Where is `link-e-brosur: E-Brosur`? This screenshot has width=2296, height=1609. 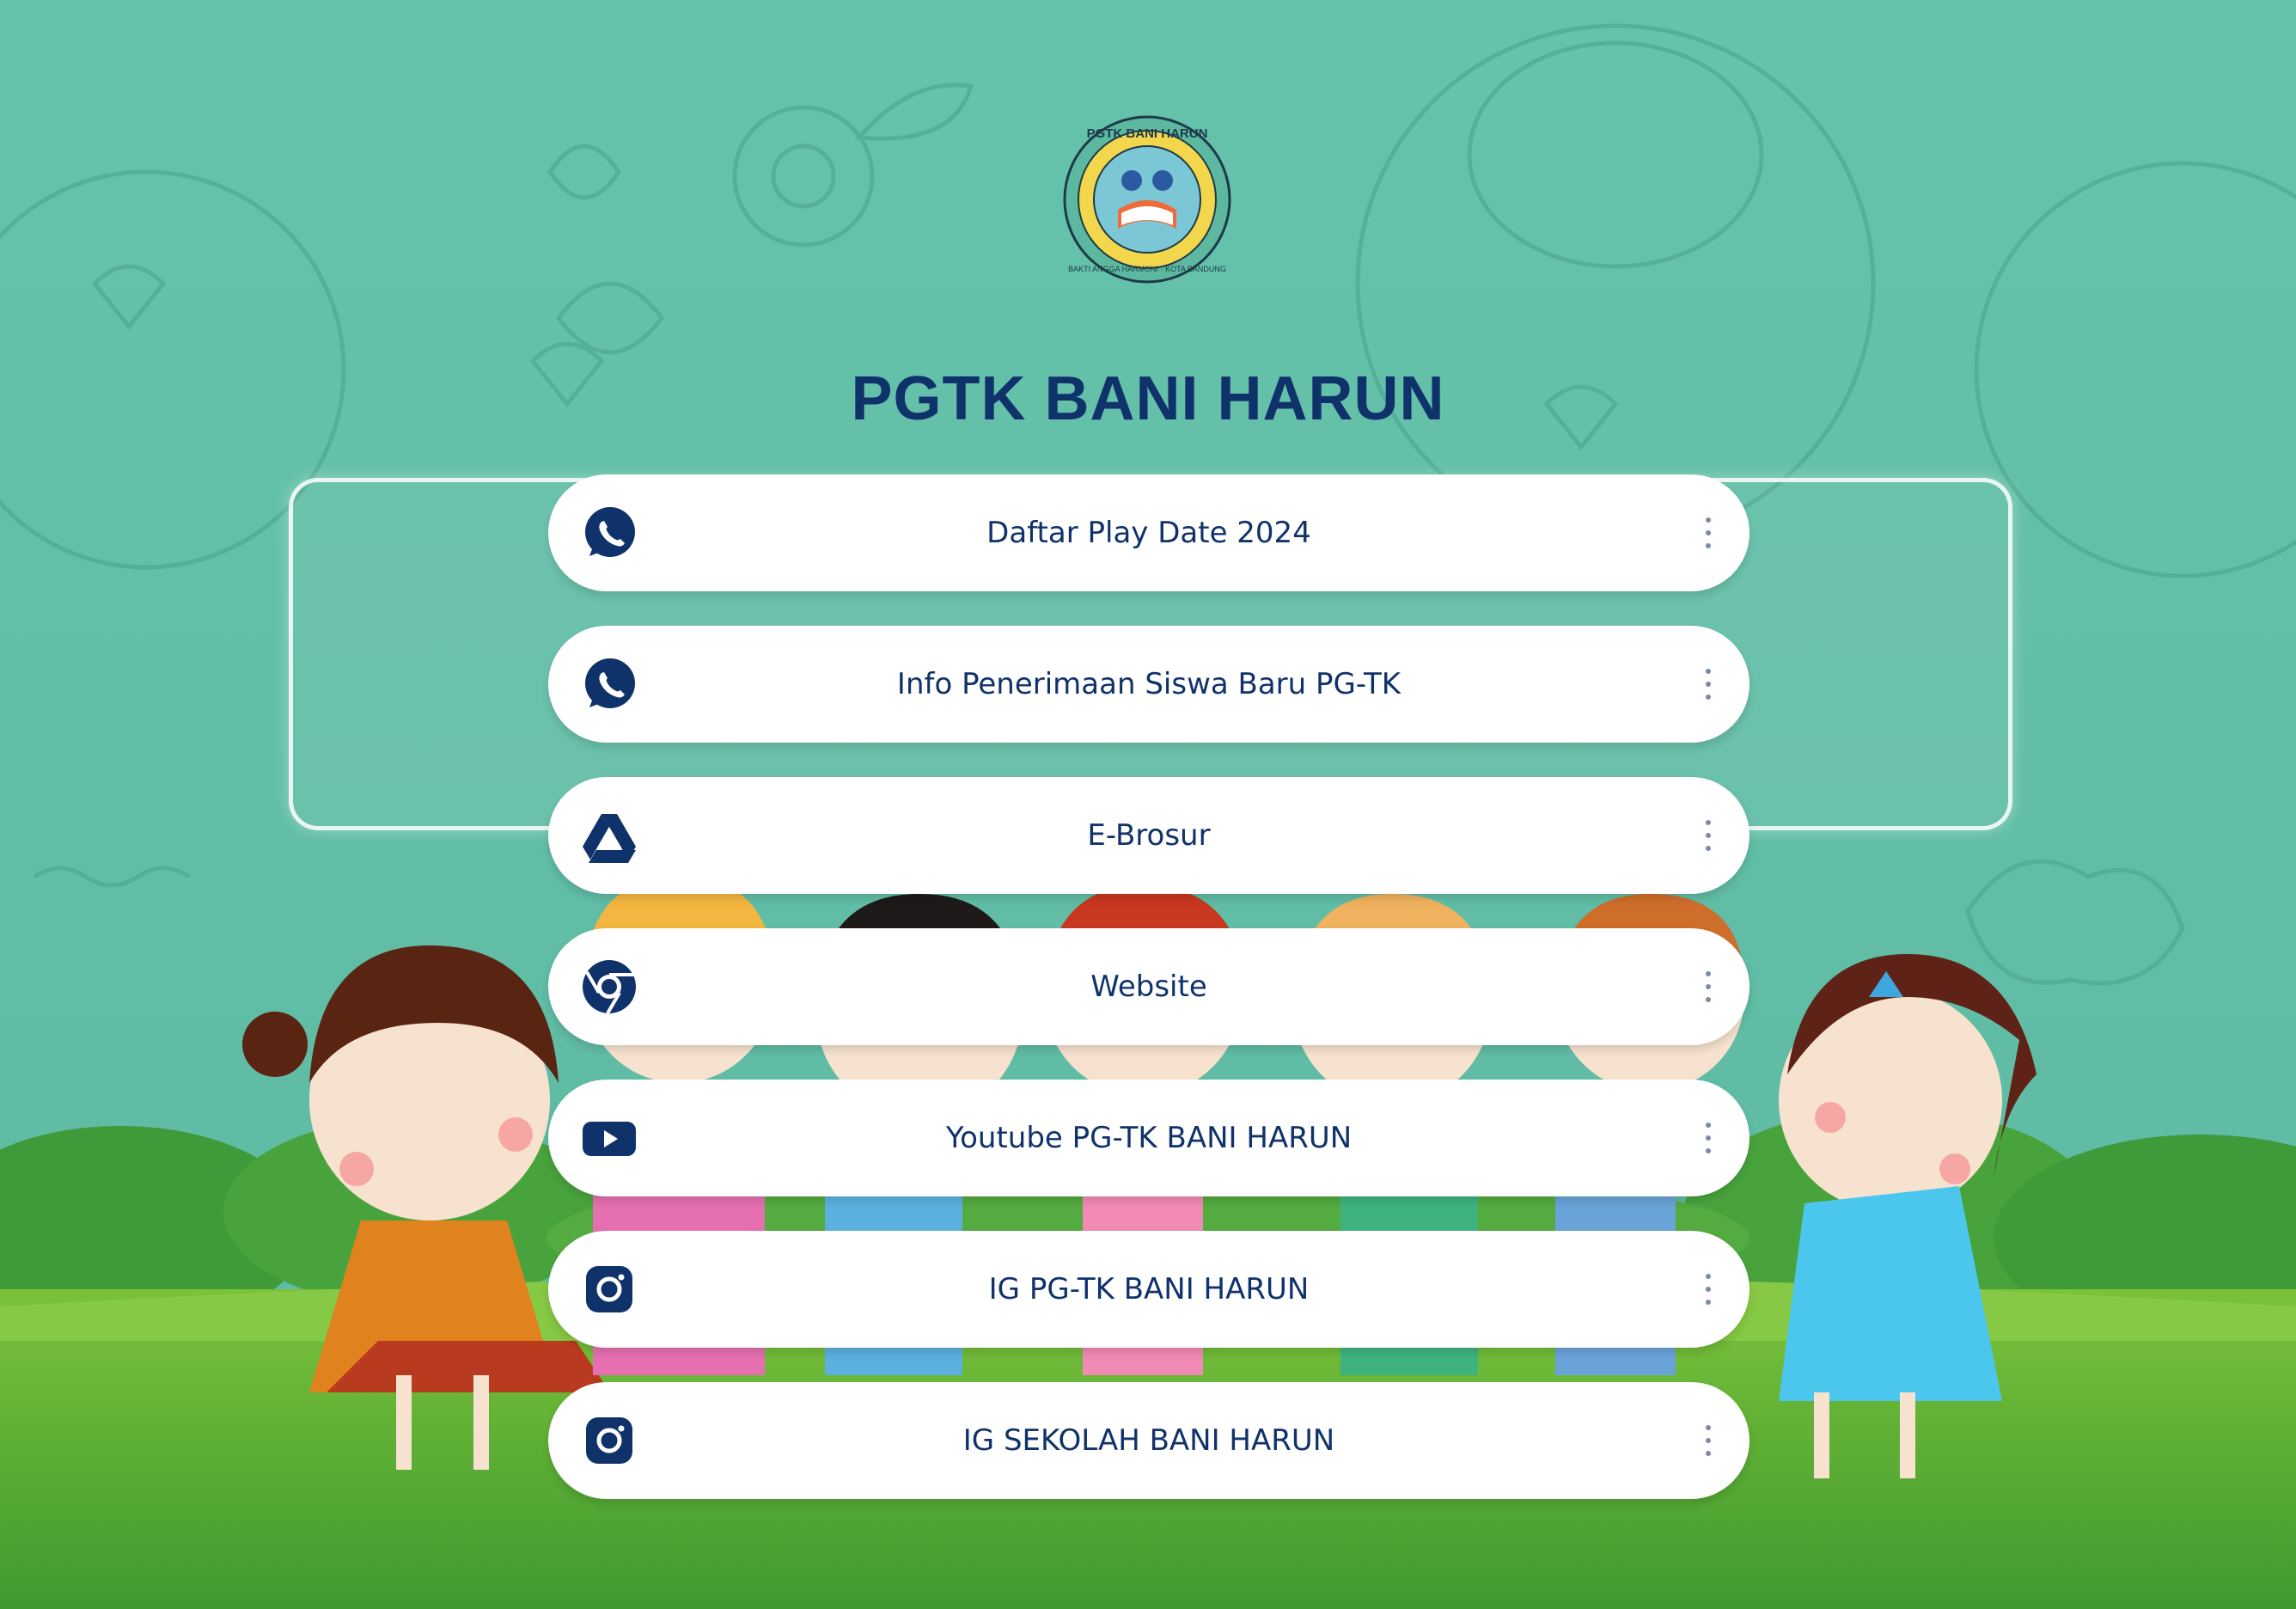 link-e-brosur: E-Brosur is located at coordinates (1148, 835).